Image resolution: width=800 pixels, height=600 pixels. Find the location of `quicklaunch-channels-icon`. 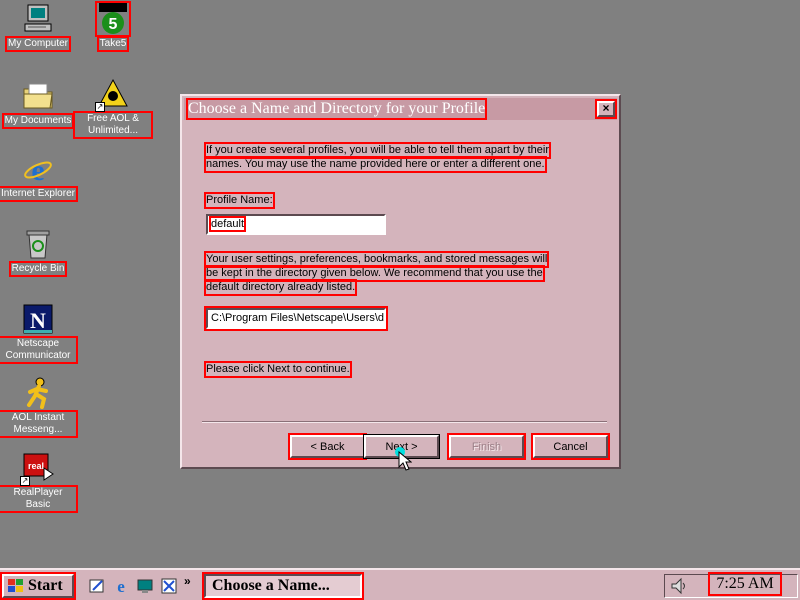

quicklaunch-channels-icon is located at coordinates (169, 586).